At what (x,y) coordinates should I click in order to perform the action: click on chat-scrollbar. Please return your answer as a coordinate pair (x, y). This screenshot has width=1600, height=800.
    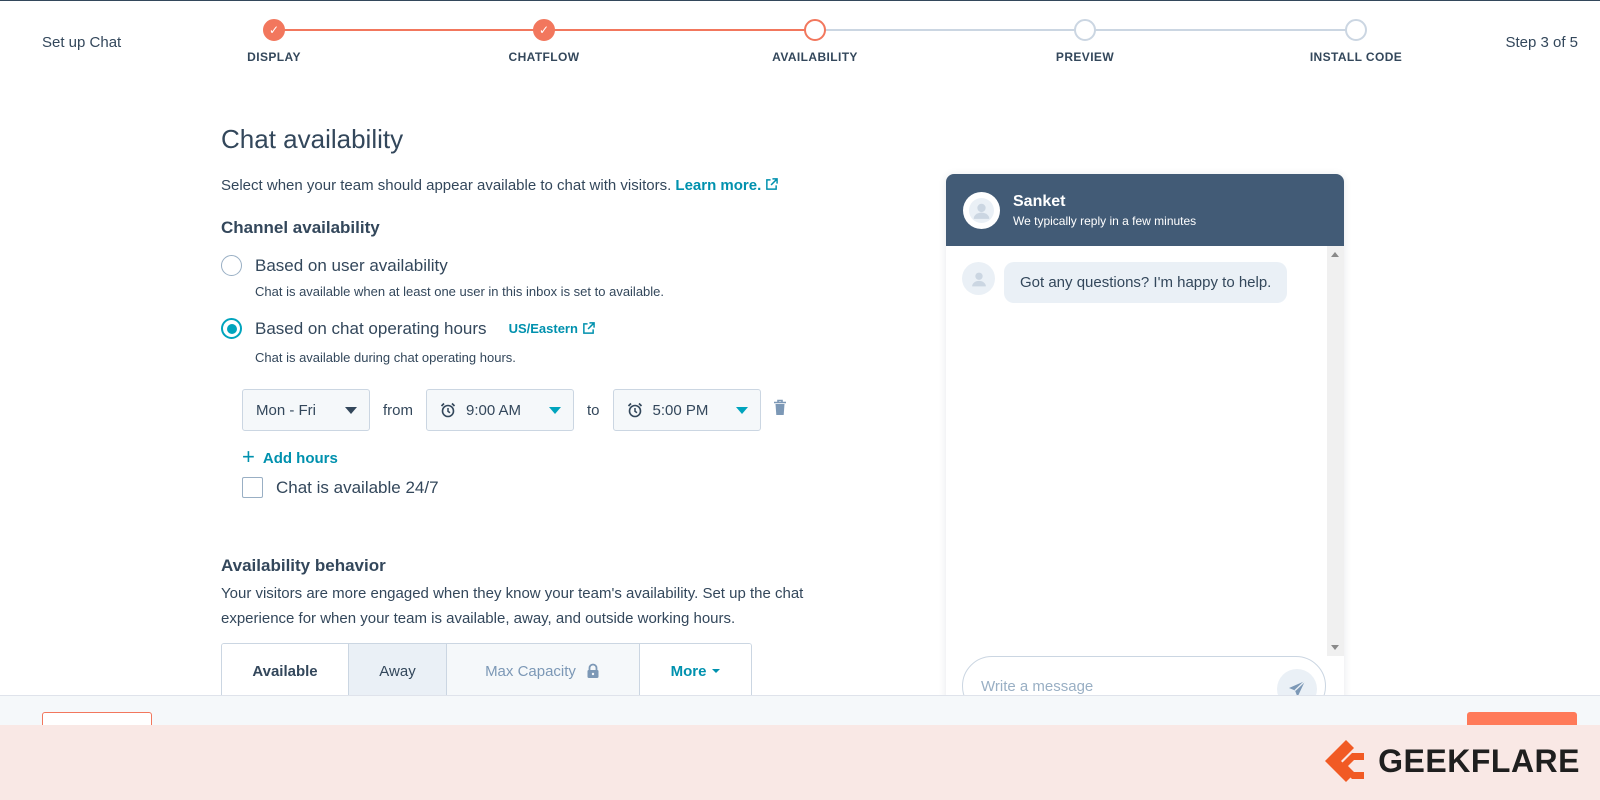
    Looking at the image, I should click on (1335, 451).